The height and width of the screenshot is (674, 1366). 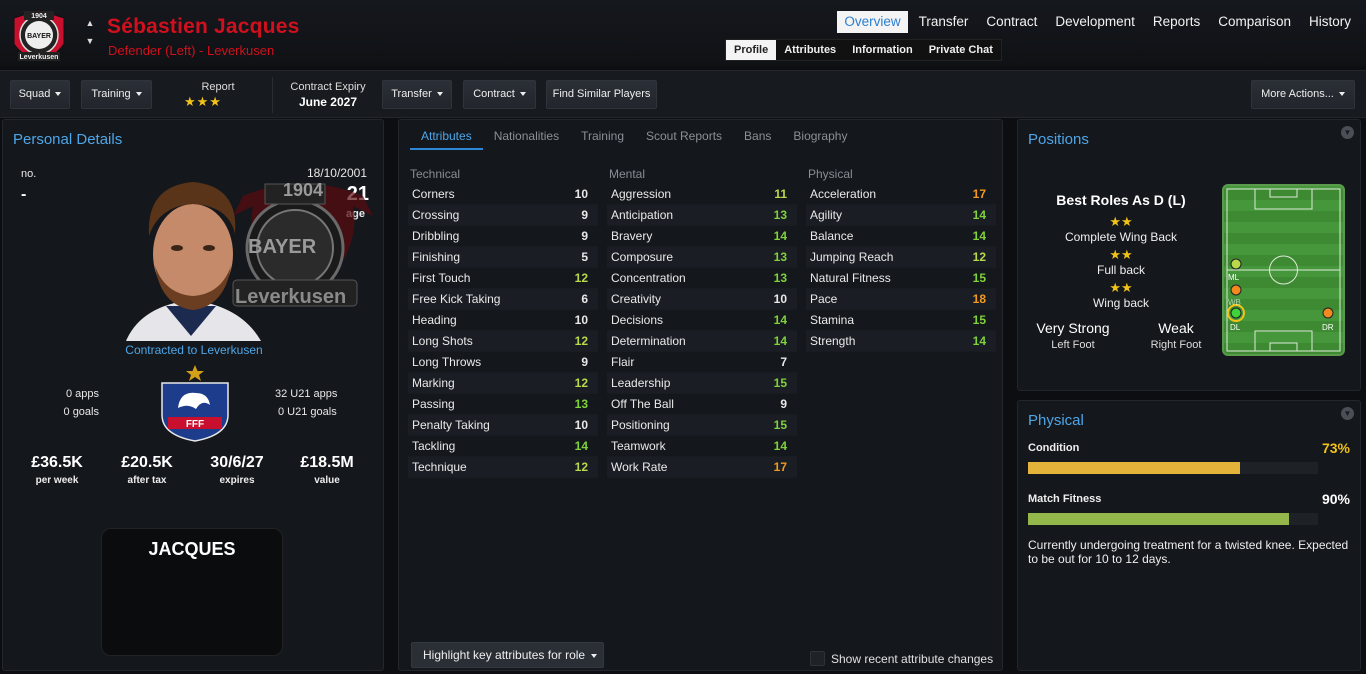 I want to click on attribute-row-first-touch: First Touch 12, so click(x=503, y=278).